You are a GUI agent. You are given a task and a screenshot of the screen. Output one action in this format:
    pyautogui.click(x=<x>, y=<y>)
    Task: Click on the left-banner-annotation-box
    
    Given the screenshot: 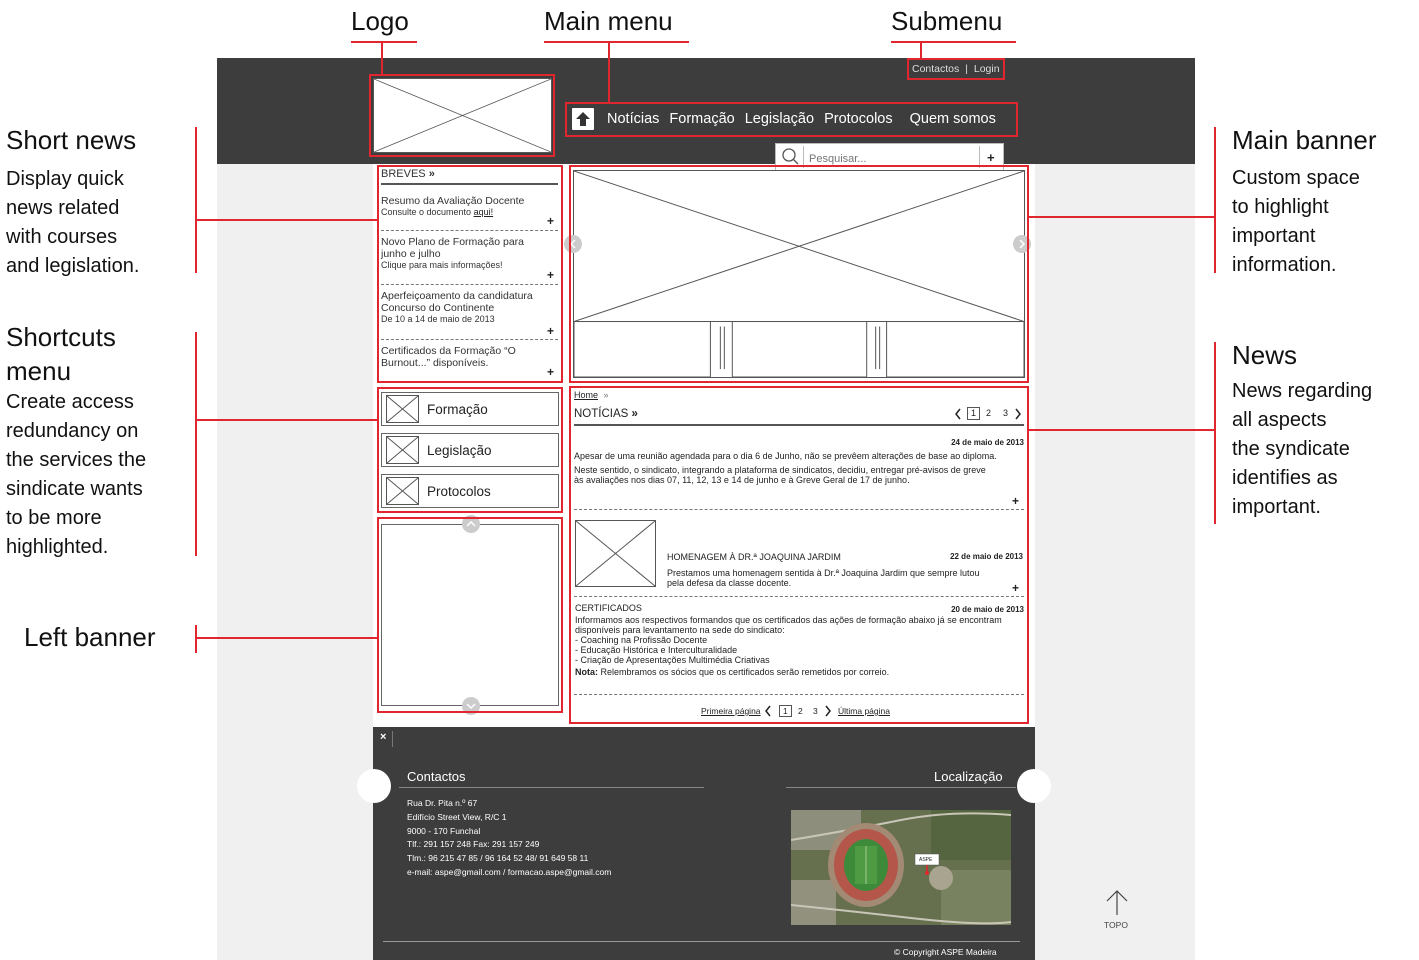 What is the action you would take?
    pyautogui.click(x=470, y=615)
    